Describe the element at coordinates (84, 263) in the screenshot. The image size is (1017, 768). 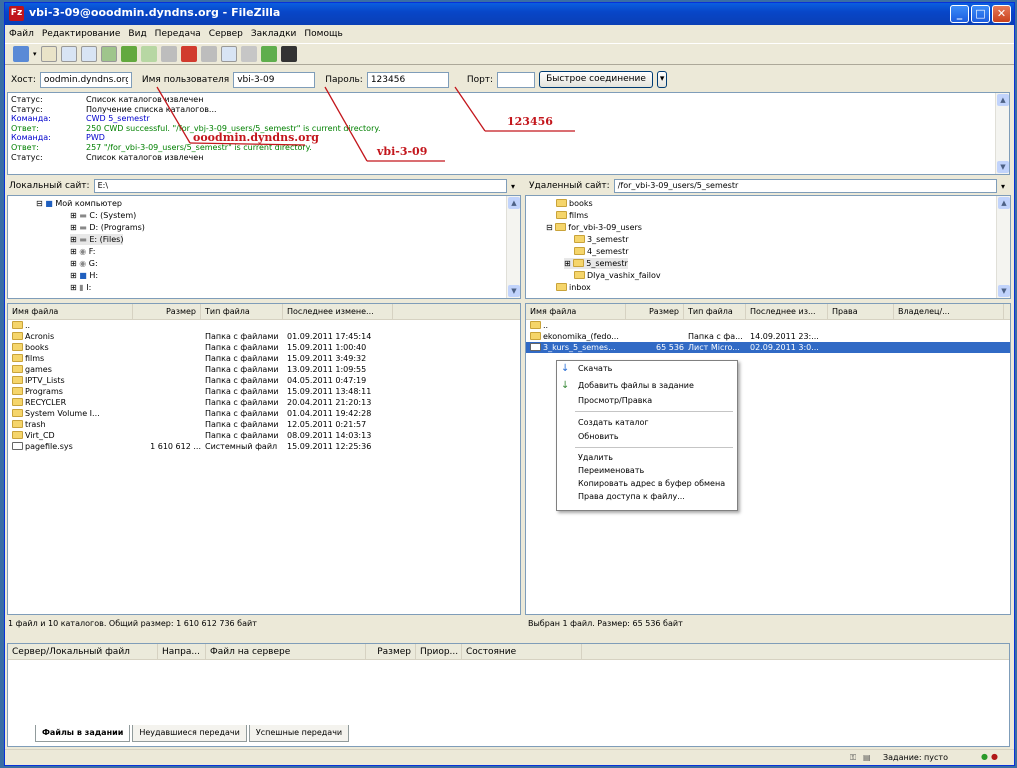
I see `tree-node: ⊞ ◉ G:` at that location.